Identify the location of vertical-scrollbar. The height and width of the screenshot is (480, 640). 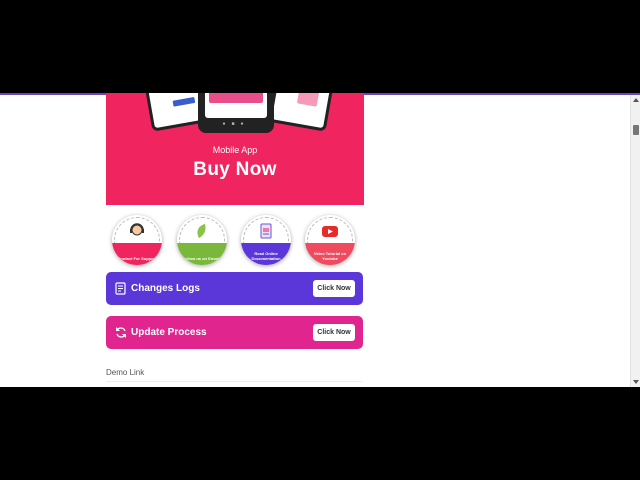
(635, 241).